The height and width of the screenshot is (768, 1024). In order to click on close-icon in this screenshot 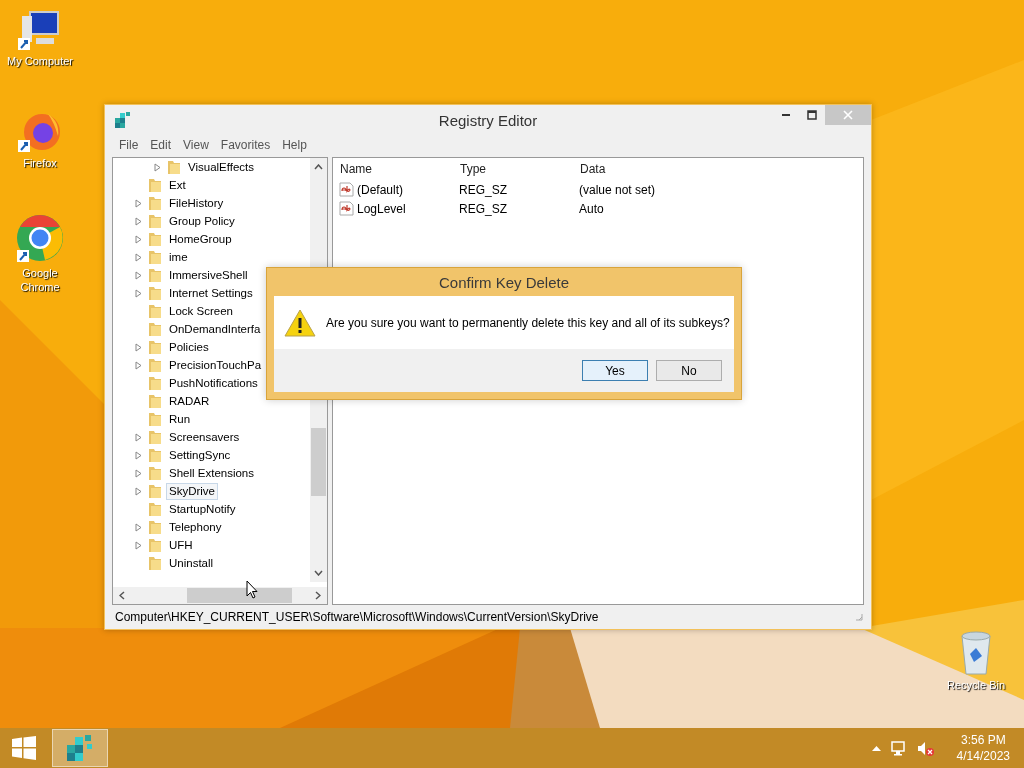, I will do `click(848, 115)`.